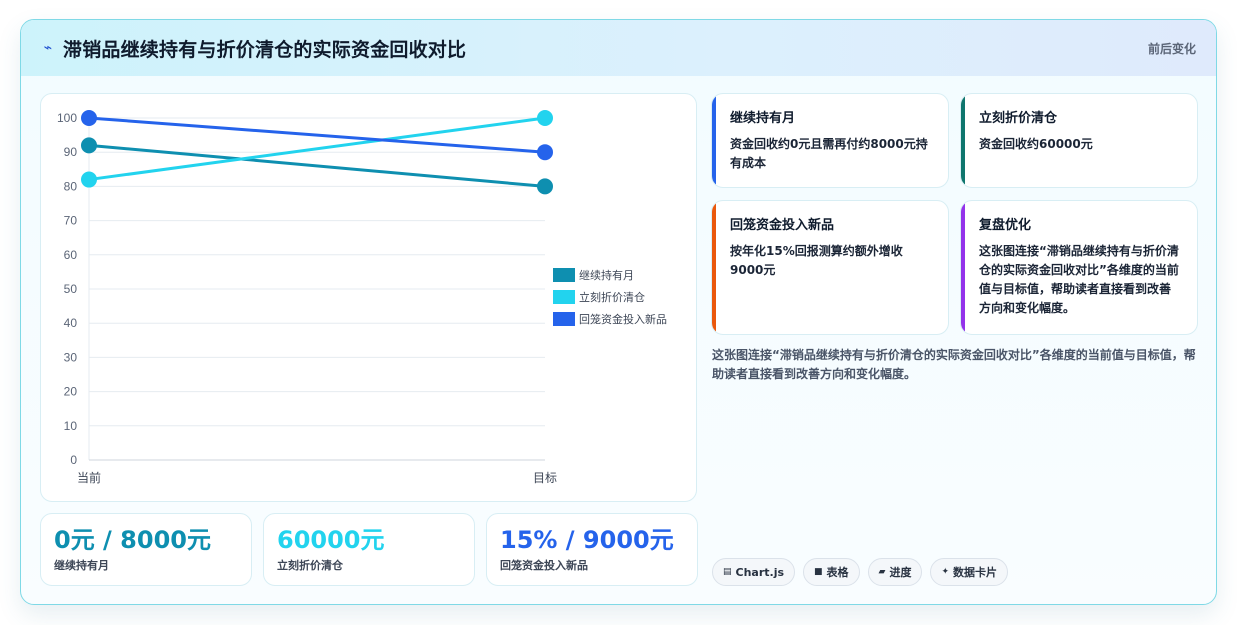  I want to click on lightning-icon: ⌁, so click(48, 48).